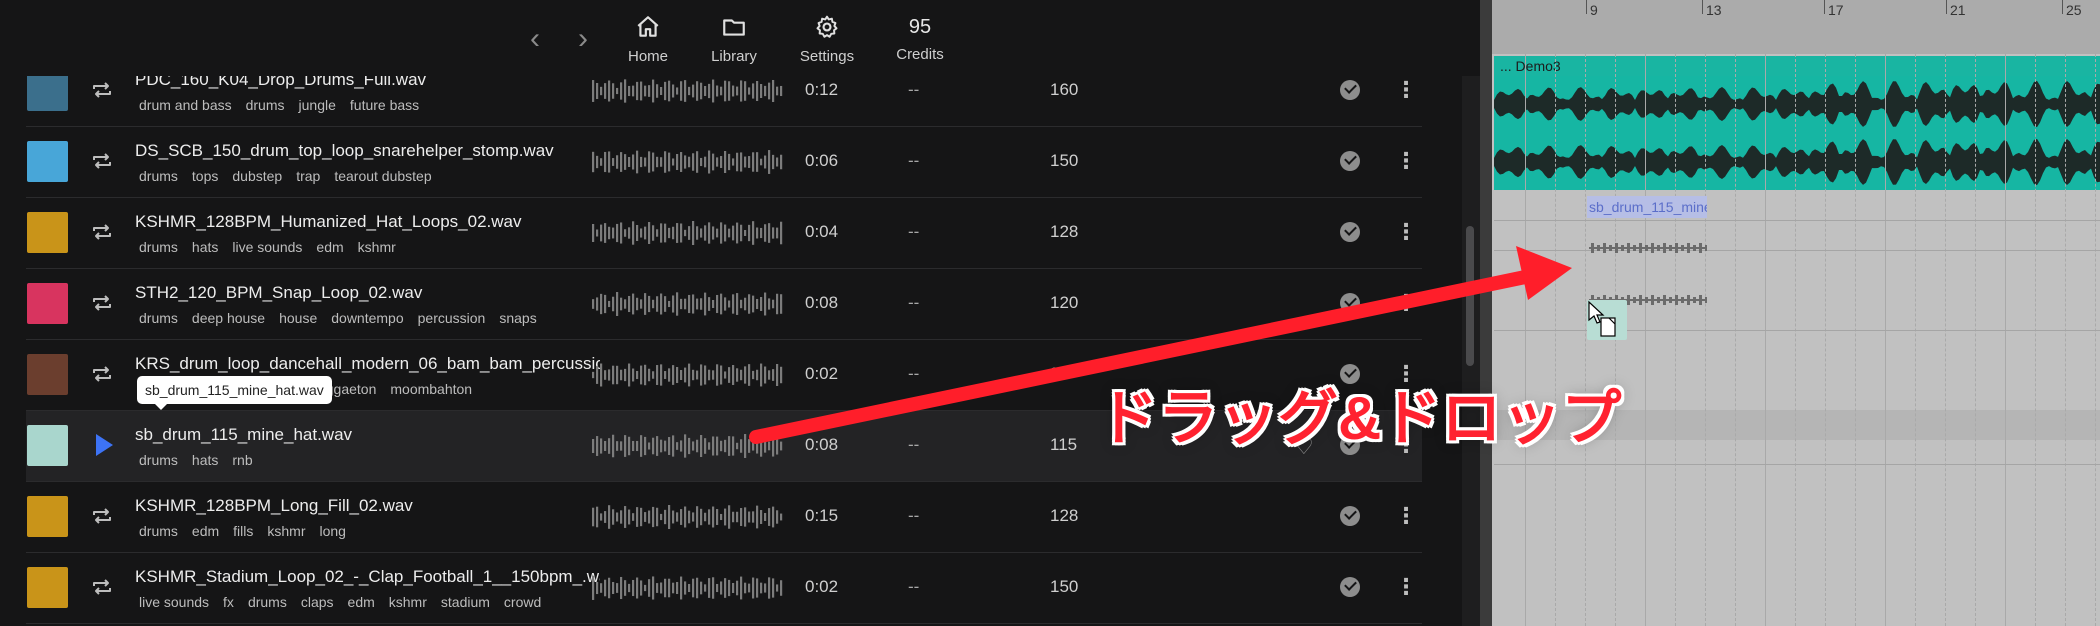 Image resolution: width=2100 pixels, height=626 pixels. Describe the element at coordinates (522, 602) in the screenshot. I see `tag: crowd` at that location.